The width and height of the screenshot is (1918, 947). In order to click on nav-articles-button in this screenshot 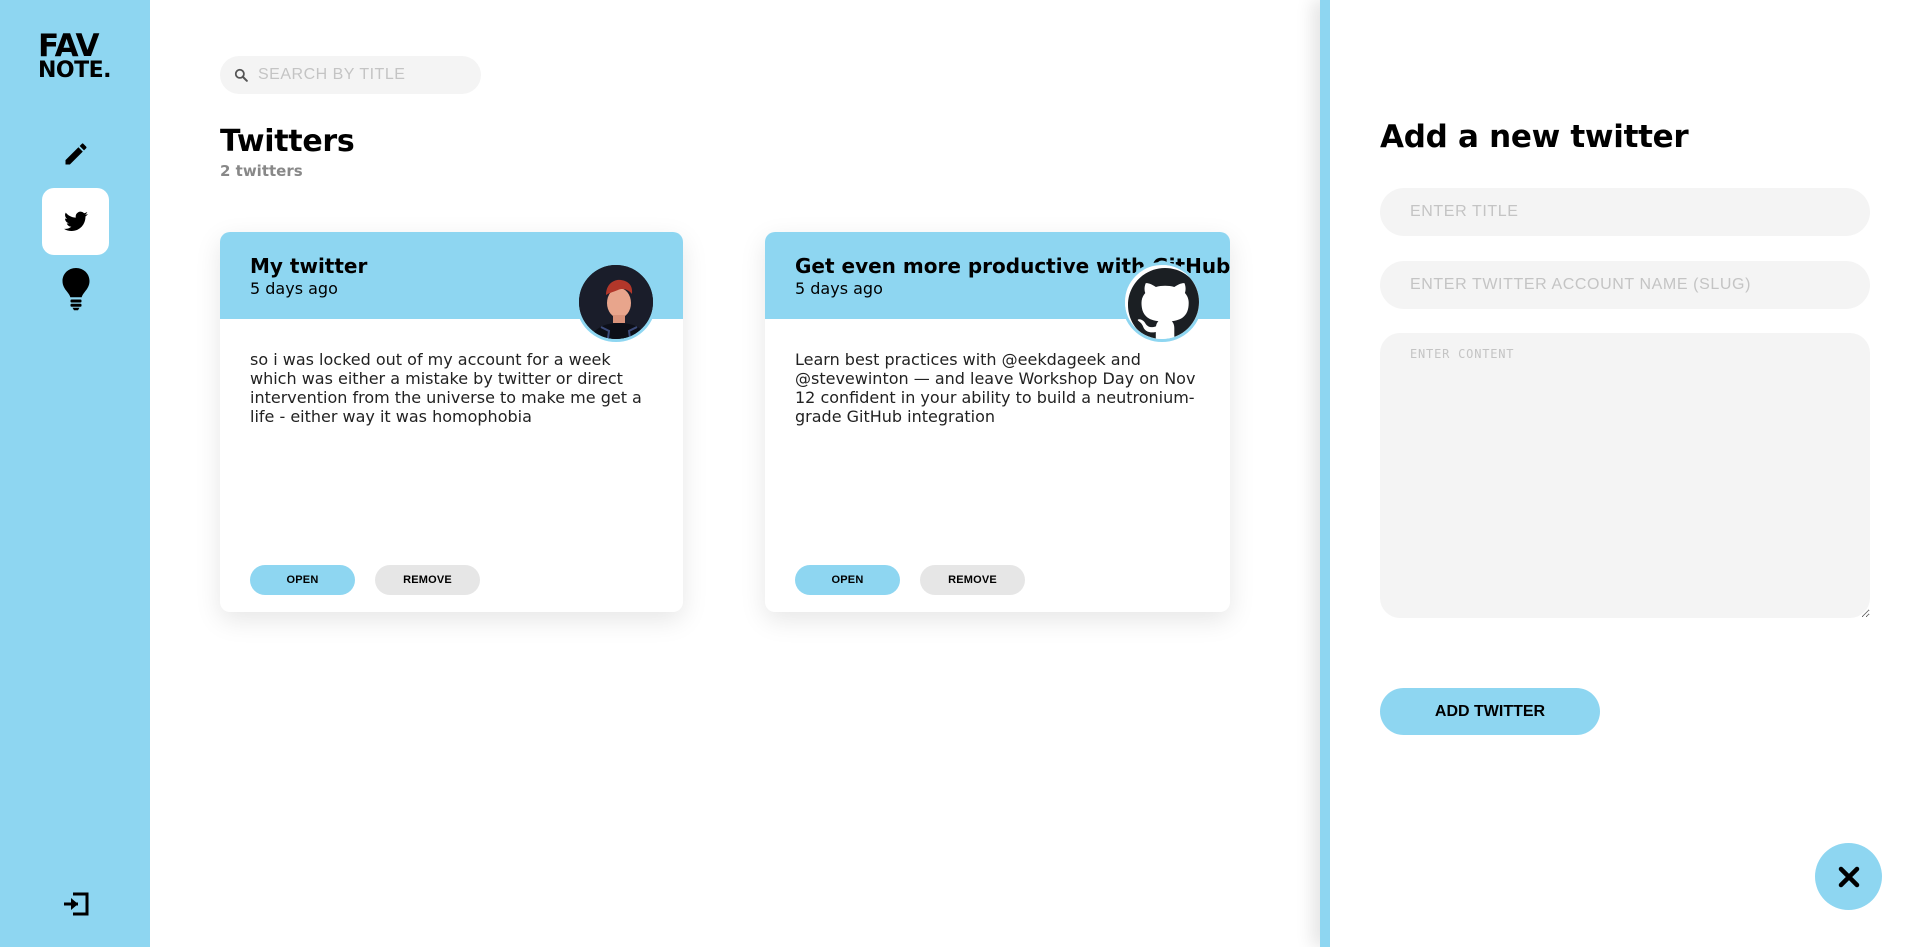, I will do `click(75, 288)`.